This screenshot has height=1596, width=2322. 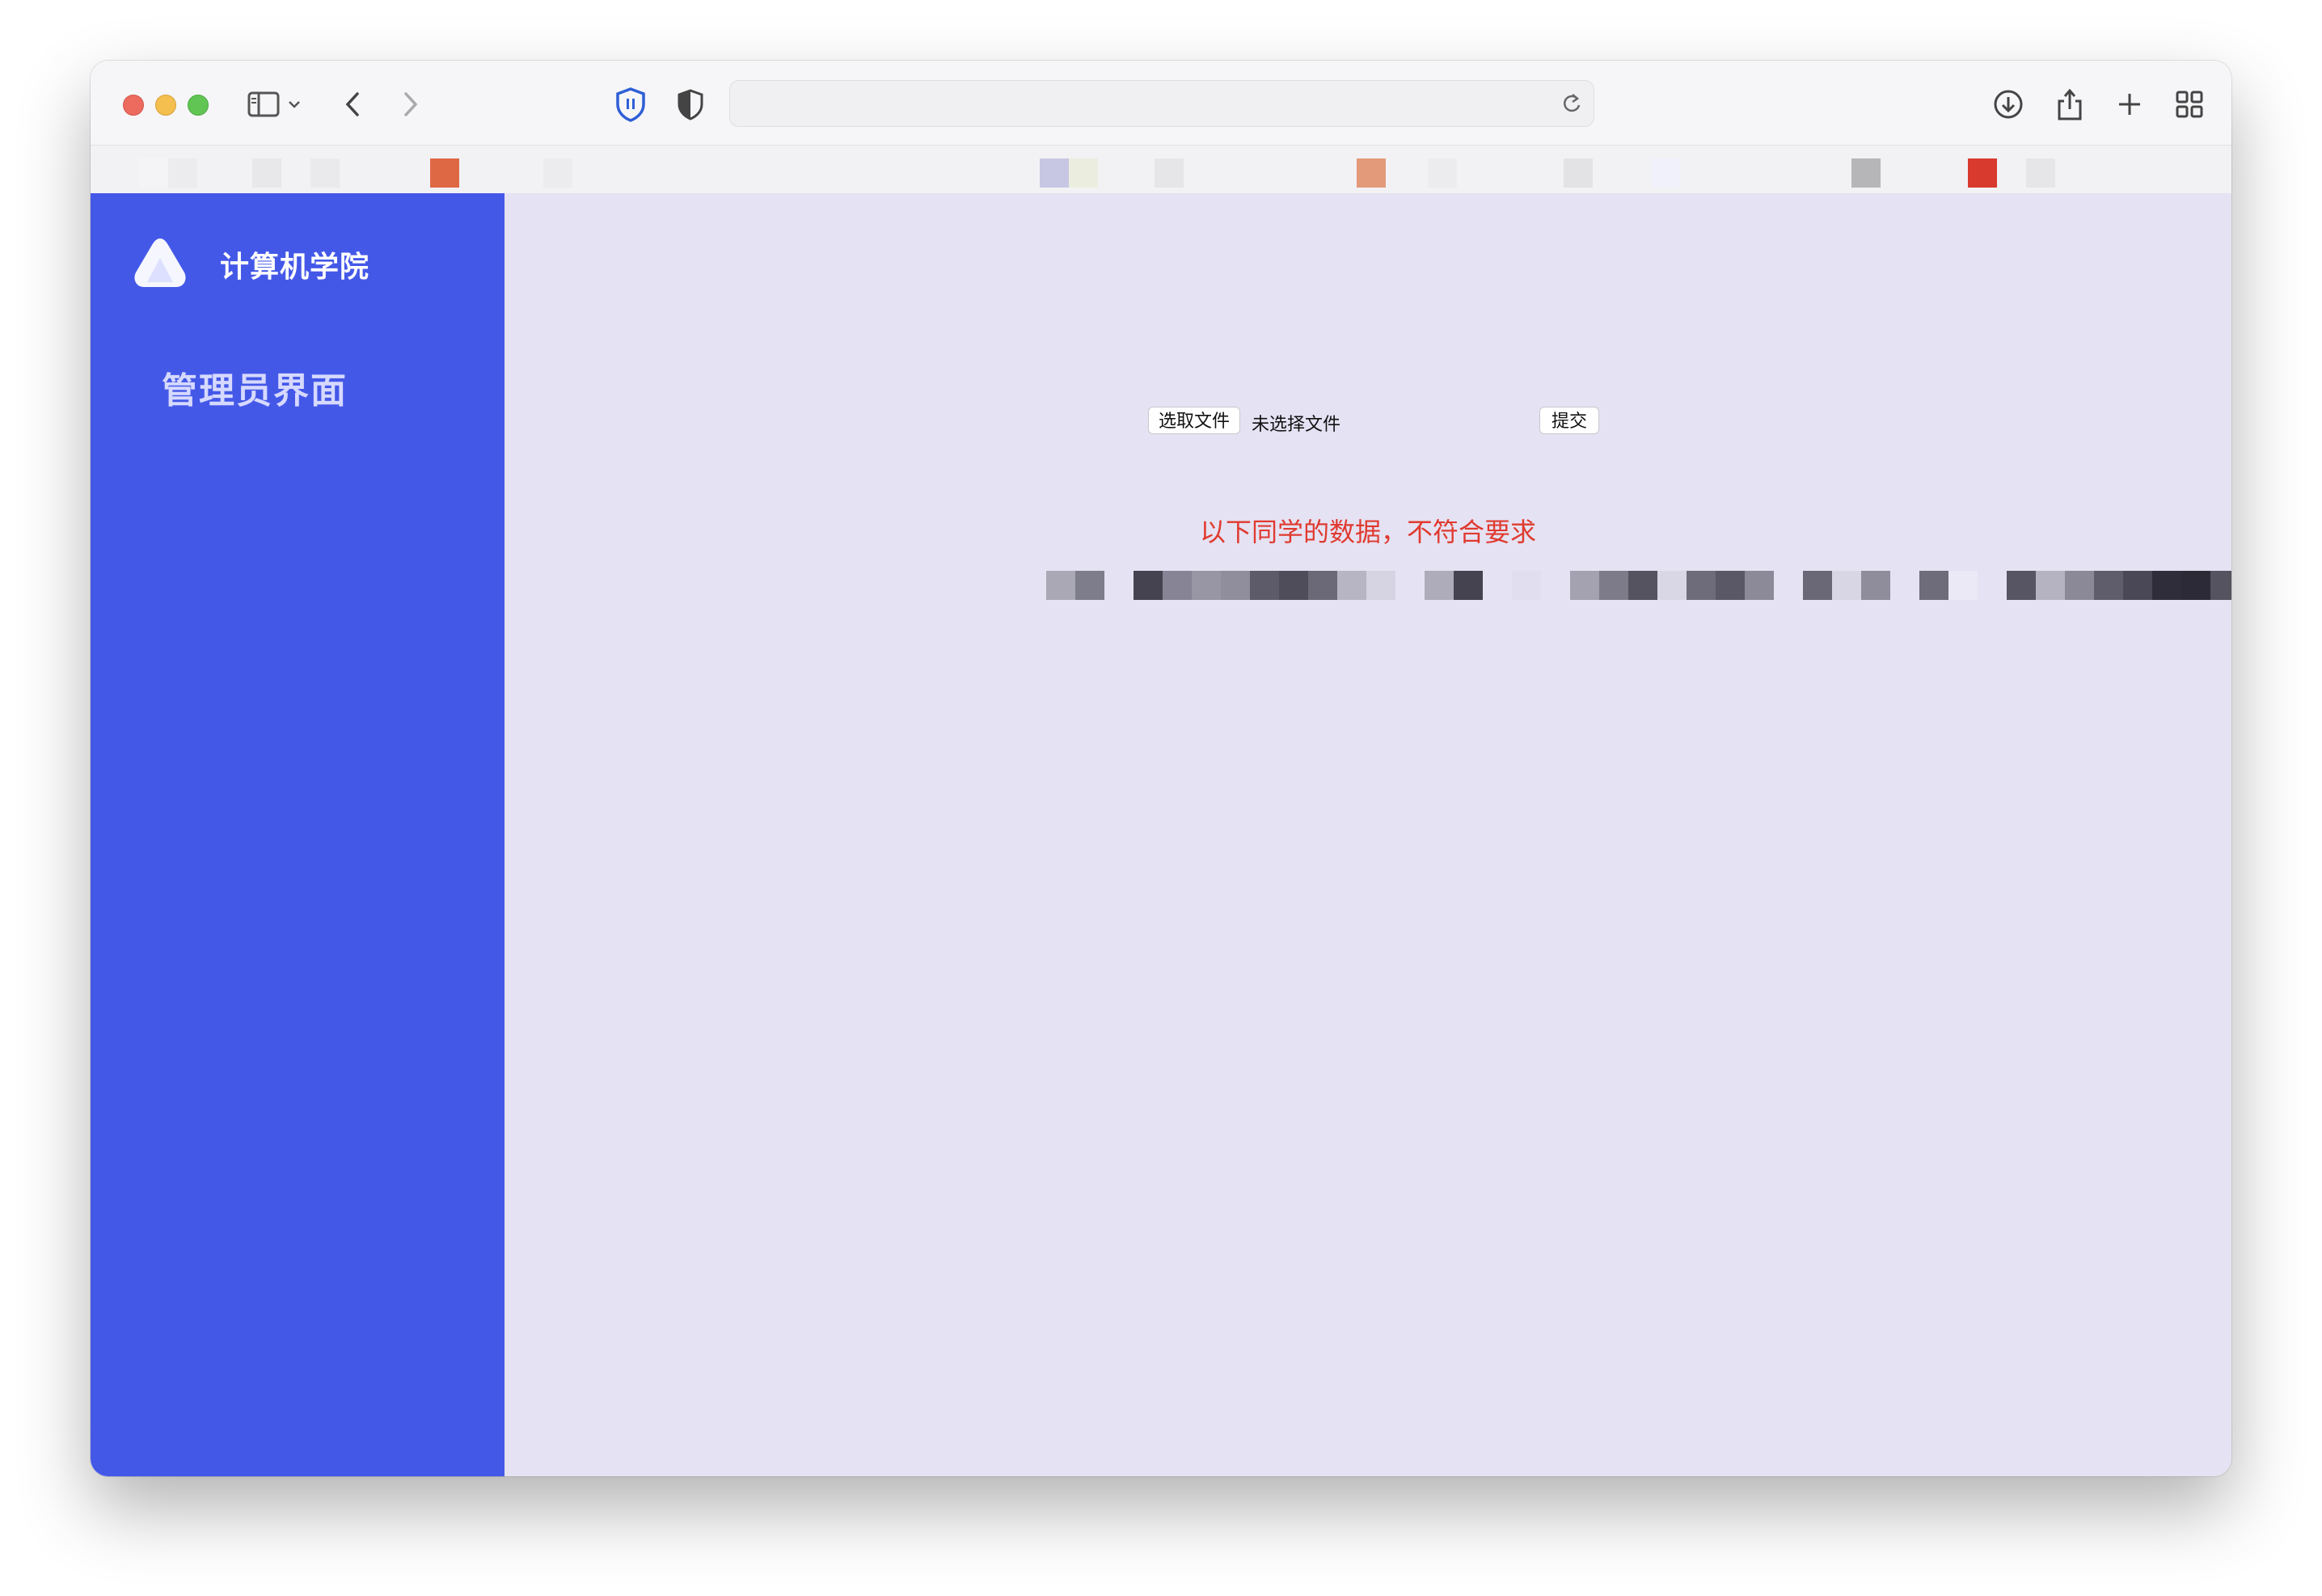 What do you see at coordinates (2069, 104) in the screenshot?
I see `share-icon` at bounding box center [2069, 104].